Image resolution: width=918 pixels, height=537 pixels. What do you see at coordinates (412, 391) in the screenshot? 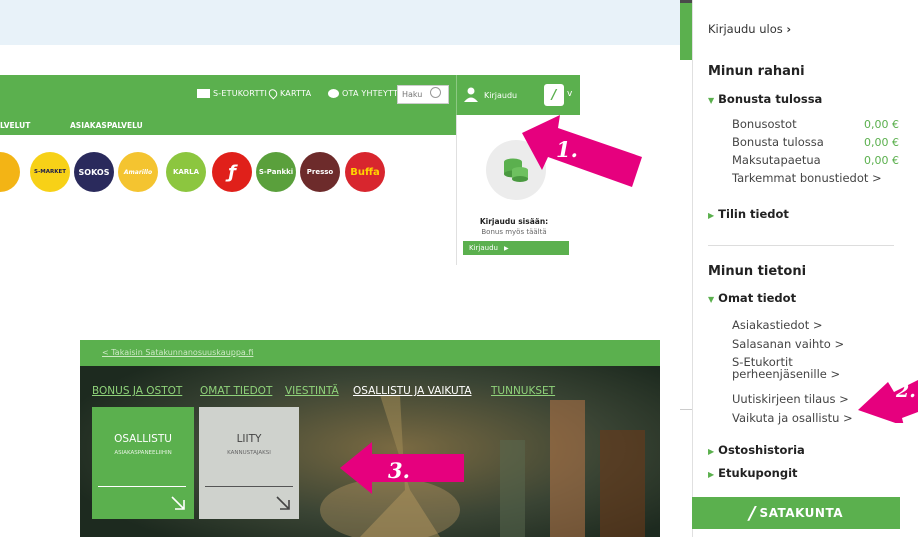
I see `tab-osallistu-ja-vaikuta: OSALLISTU JA VAIKUTA` at bounding box center [412, 391].